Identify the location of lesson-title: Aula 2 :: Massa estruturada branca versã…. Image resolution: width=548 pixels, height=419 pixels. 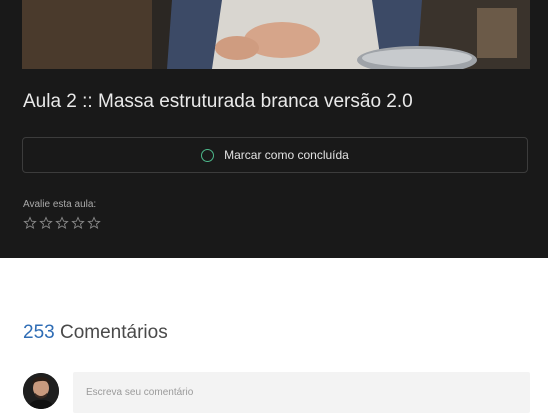
(218, 101).